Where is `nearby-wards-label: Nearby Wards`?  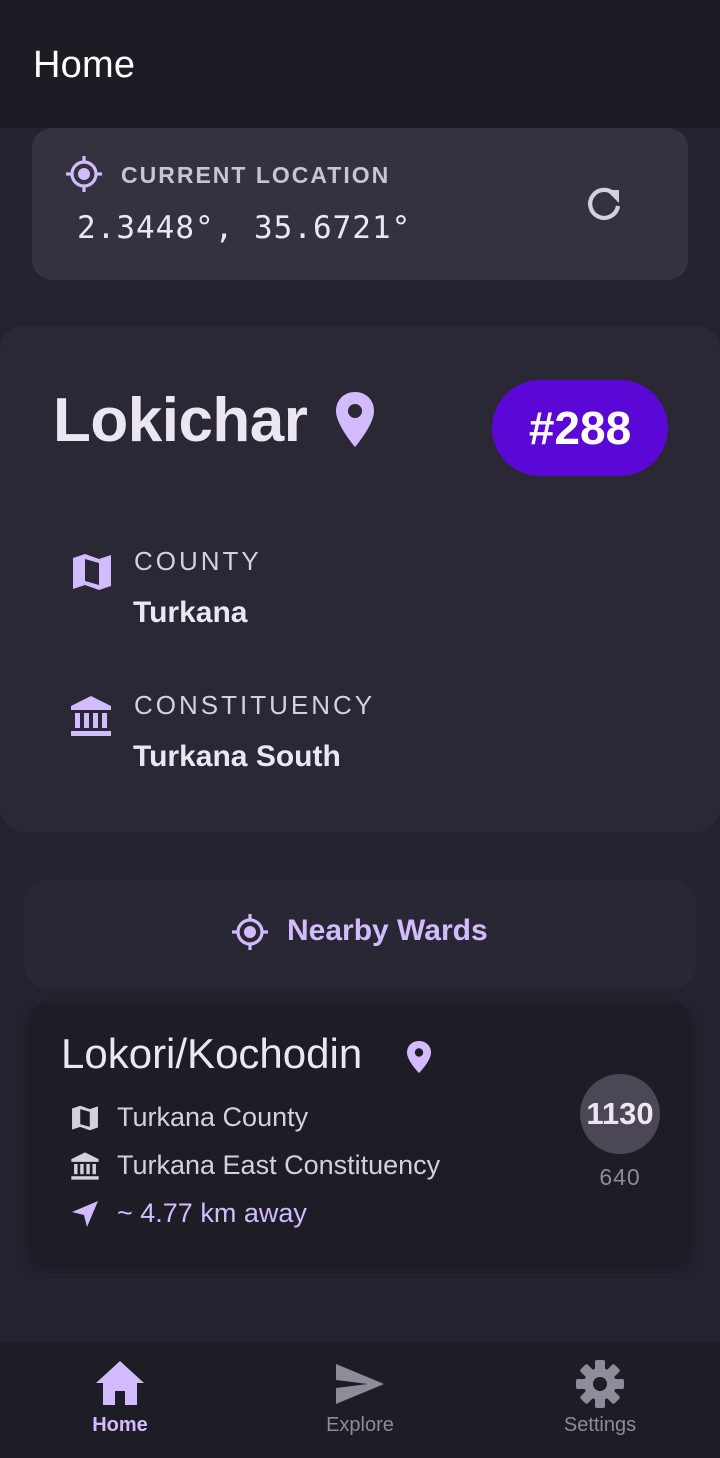 nearby-wards-label: Nearby Wards is located at coordinates (387, 930).